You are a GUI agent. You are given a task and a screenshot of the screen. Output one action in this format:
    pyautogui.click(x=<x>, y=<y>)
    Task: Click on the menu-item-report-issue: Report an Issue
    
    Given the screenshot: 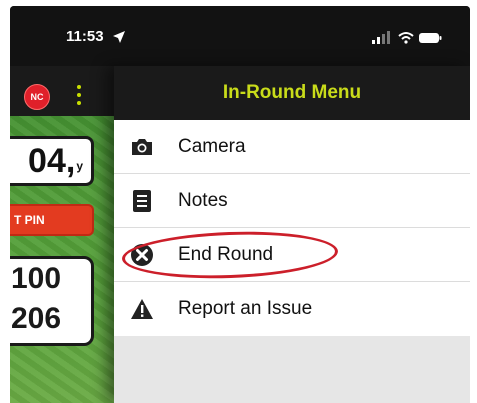 What is the action you would take?
    pyautogui.click(x=292, y=309)
    